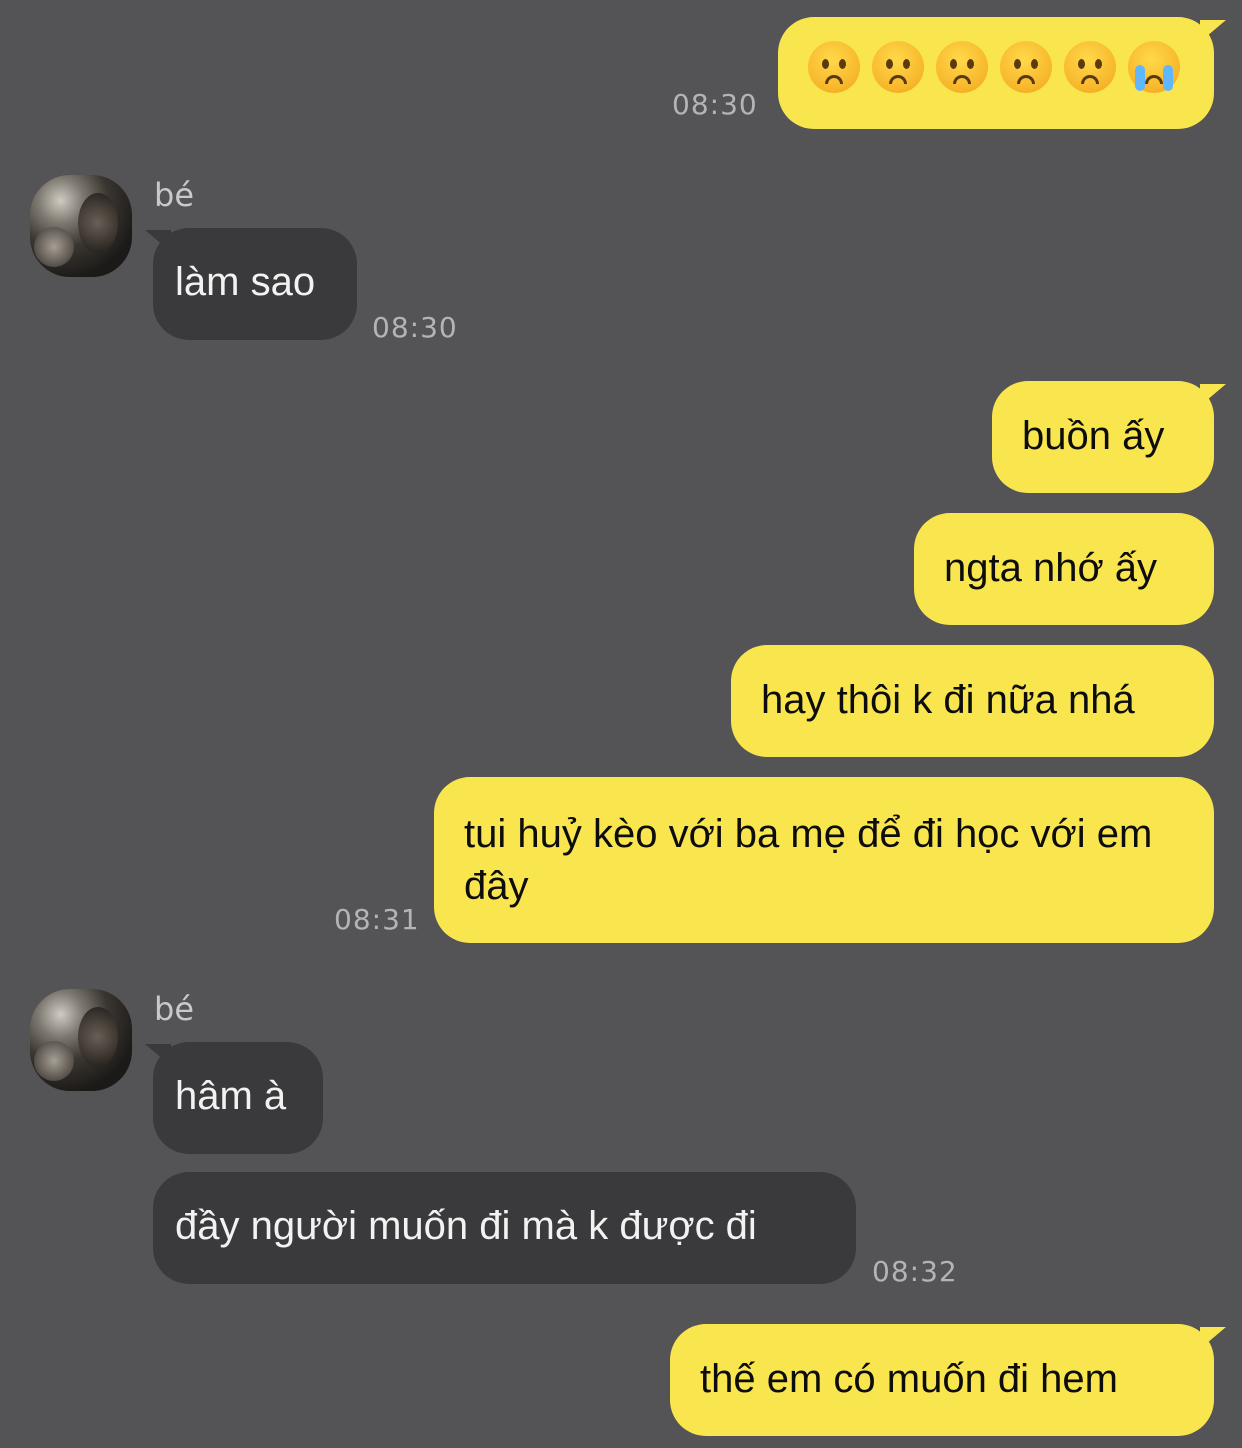 This screenshot has height=1448, width=1242. What do you see at coordinates (255, 284) in the screenshot?
I see `message-bubble-incoming: làm sao` at bounding box center [255, 284].